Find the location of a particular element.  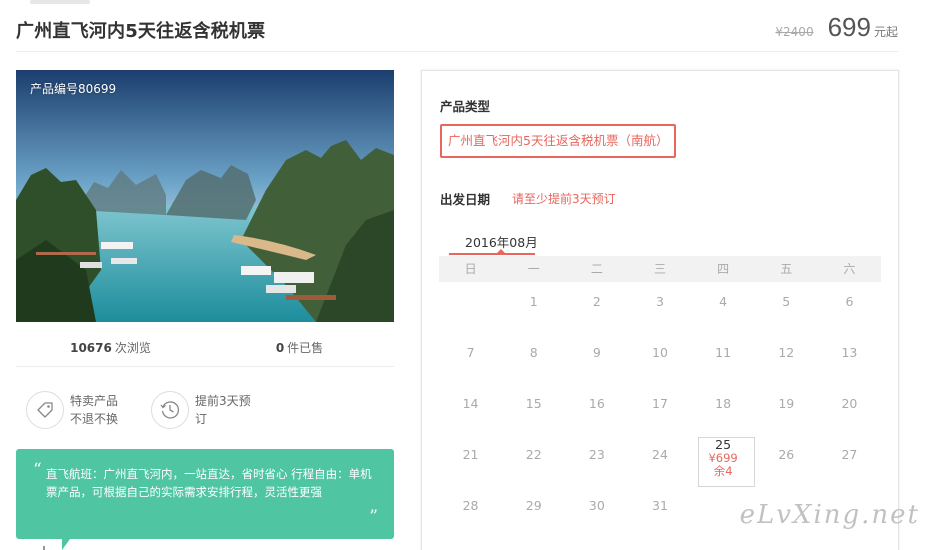

calendar-day: 27 is located at coordinates (849, 454).